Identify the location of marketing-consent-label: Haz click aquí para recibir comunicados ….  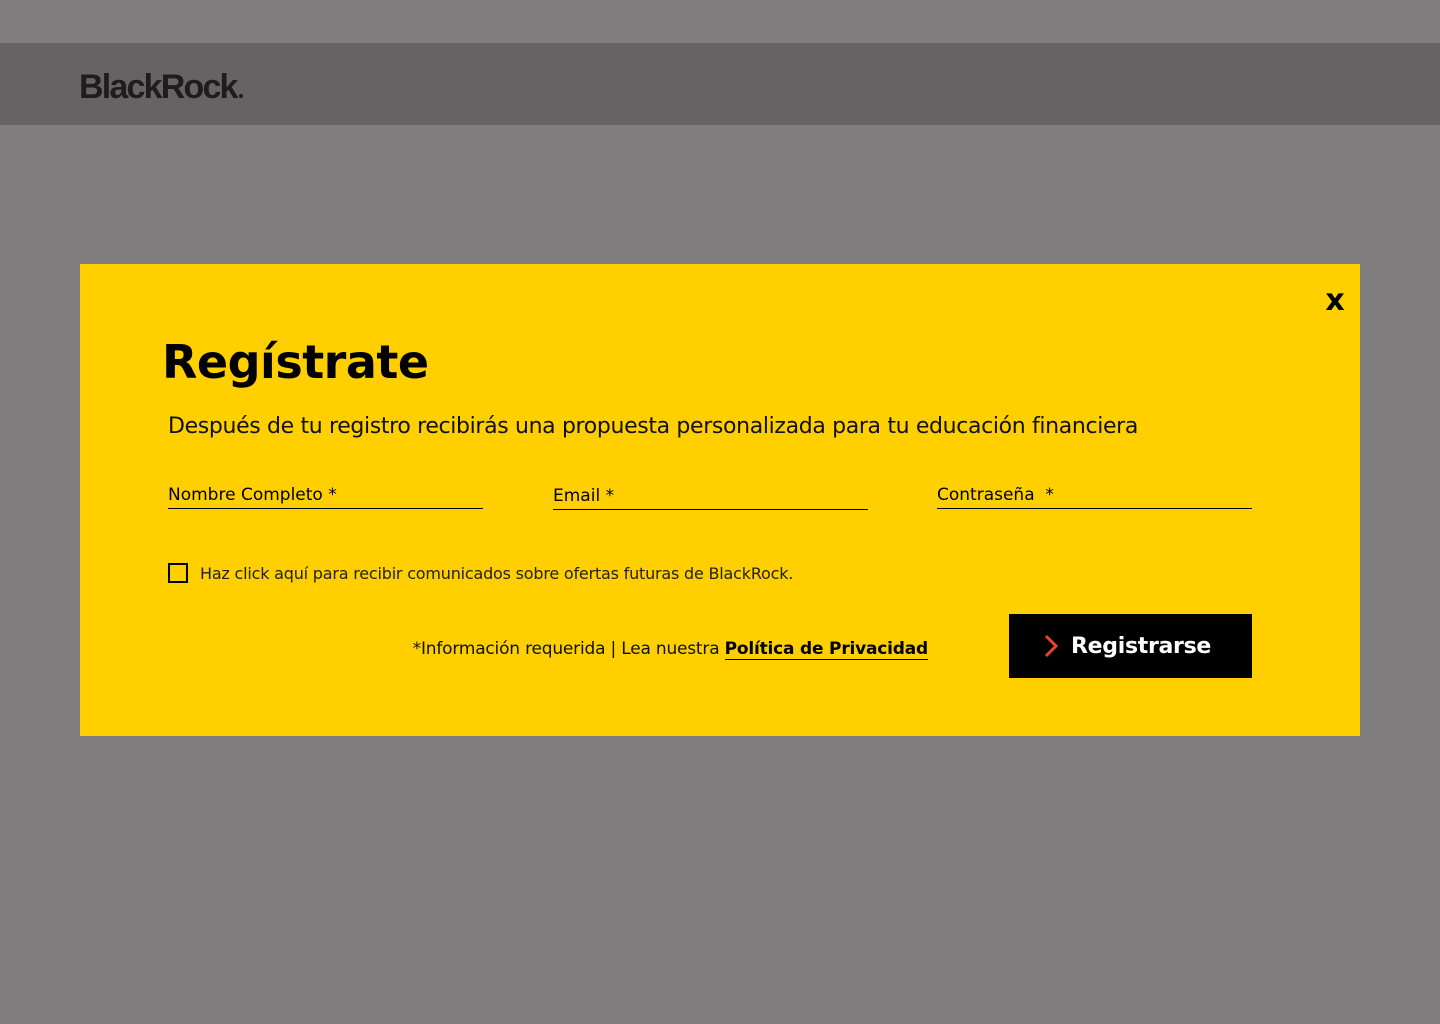
(497, 573).